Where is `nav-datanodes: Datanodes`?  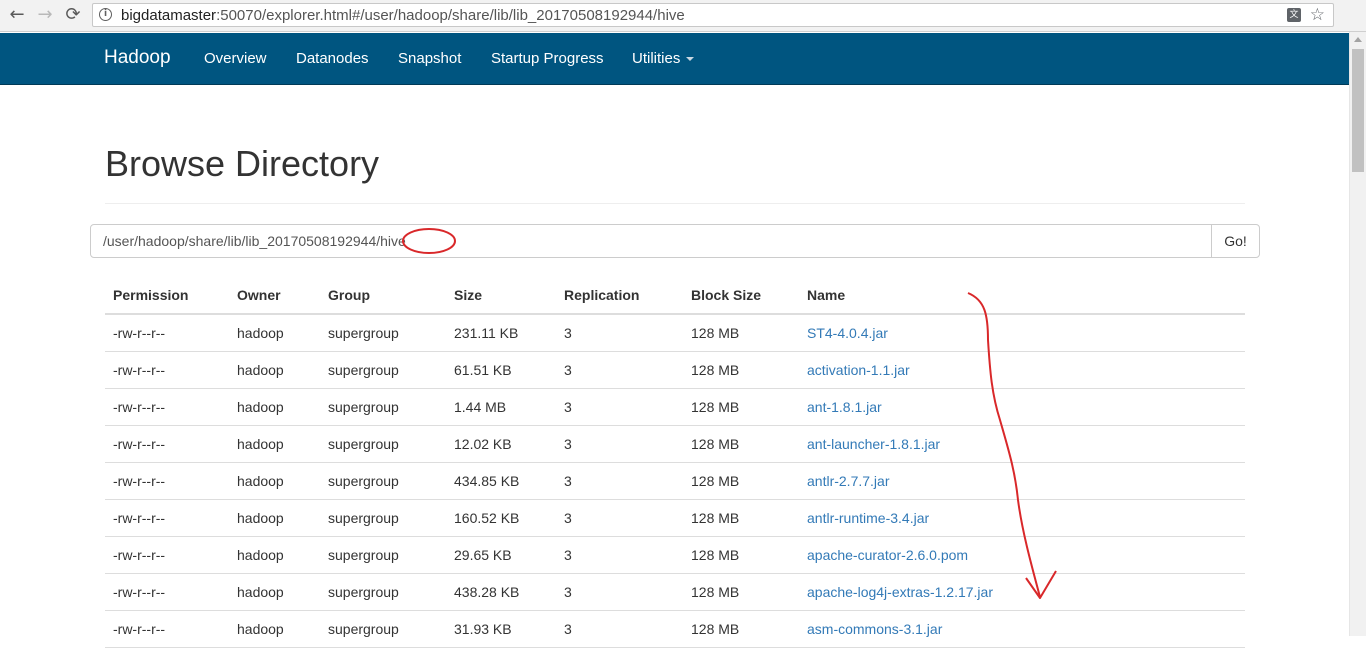 nav-datanodes: Datanodes is located at coordinates (332, 58).